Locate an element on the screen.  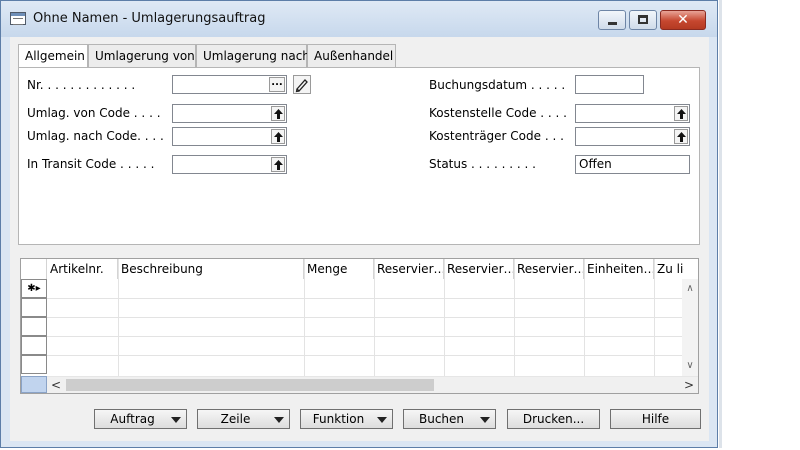
buchen-menu-button: Buchen is located at coordinates (449, 419).